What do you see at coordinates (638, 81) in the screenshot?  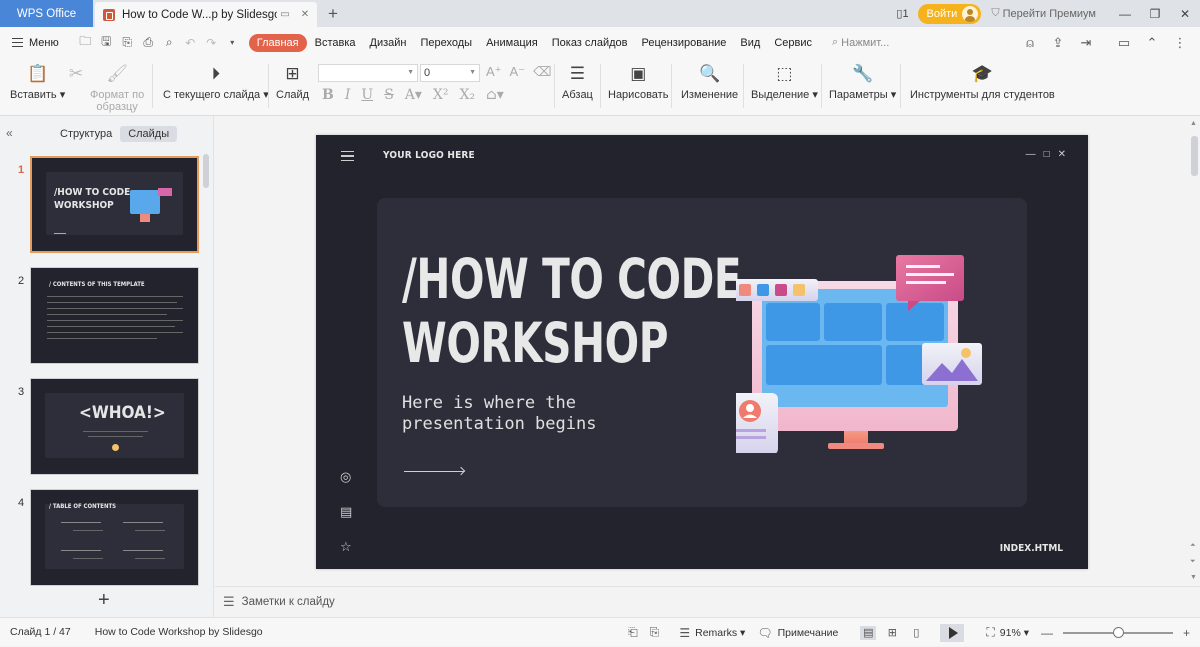 I see `draw-button: ▣ Нарисовать` at bounding box center [638, 81].